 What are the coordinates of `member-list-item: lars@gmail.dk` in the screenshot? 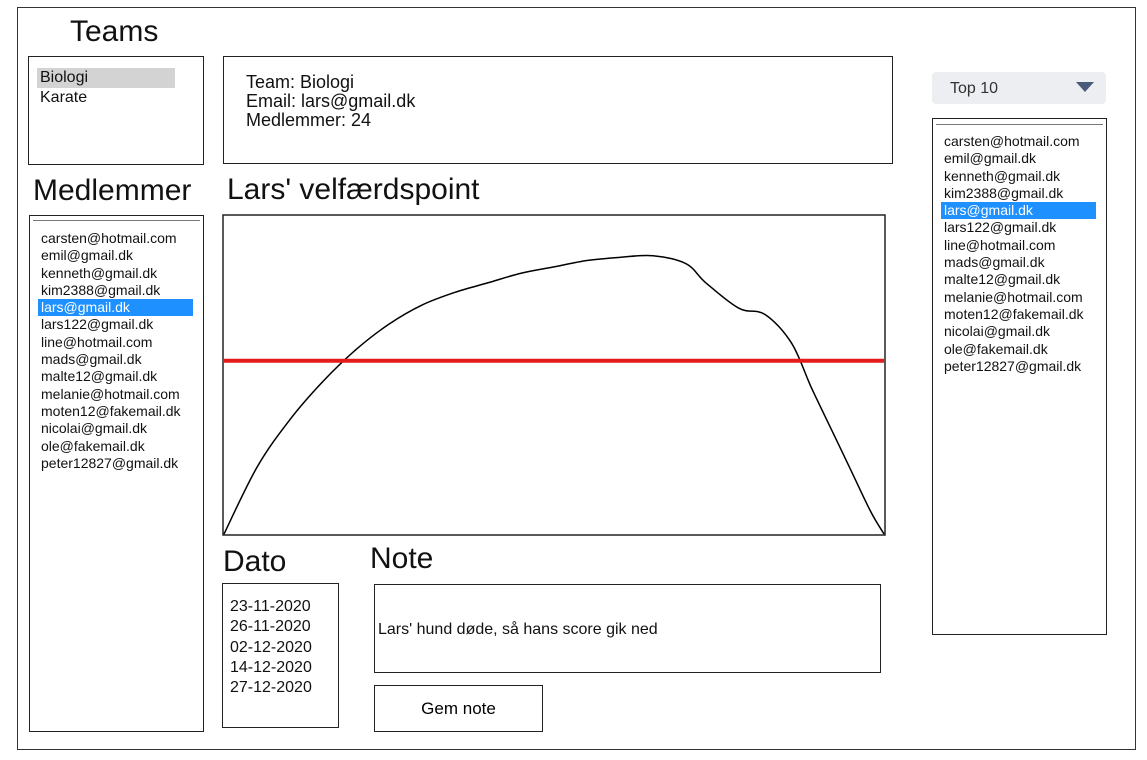 It's located at (115, 308).